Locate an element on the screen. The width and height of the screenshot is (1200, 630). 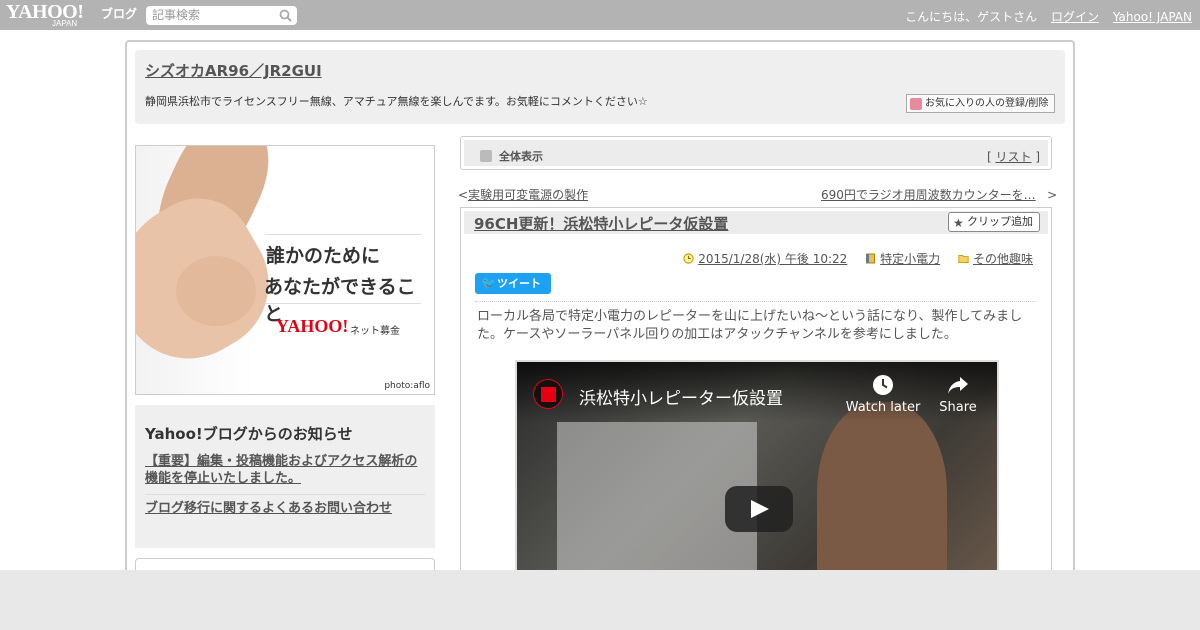
view-all-label: 全体表示 is located at coordinates (521, 156).